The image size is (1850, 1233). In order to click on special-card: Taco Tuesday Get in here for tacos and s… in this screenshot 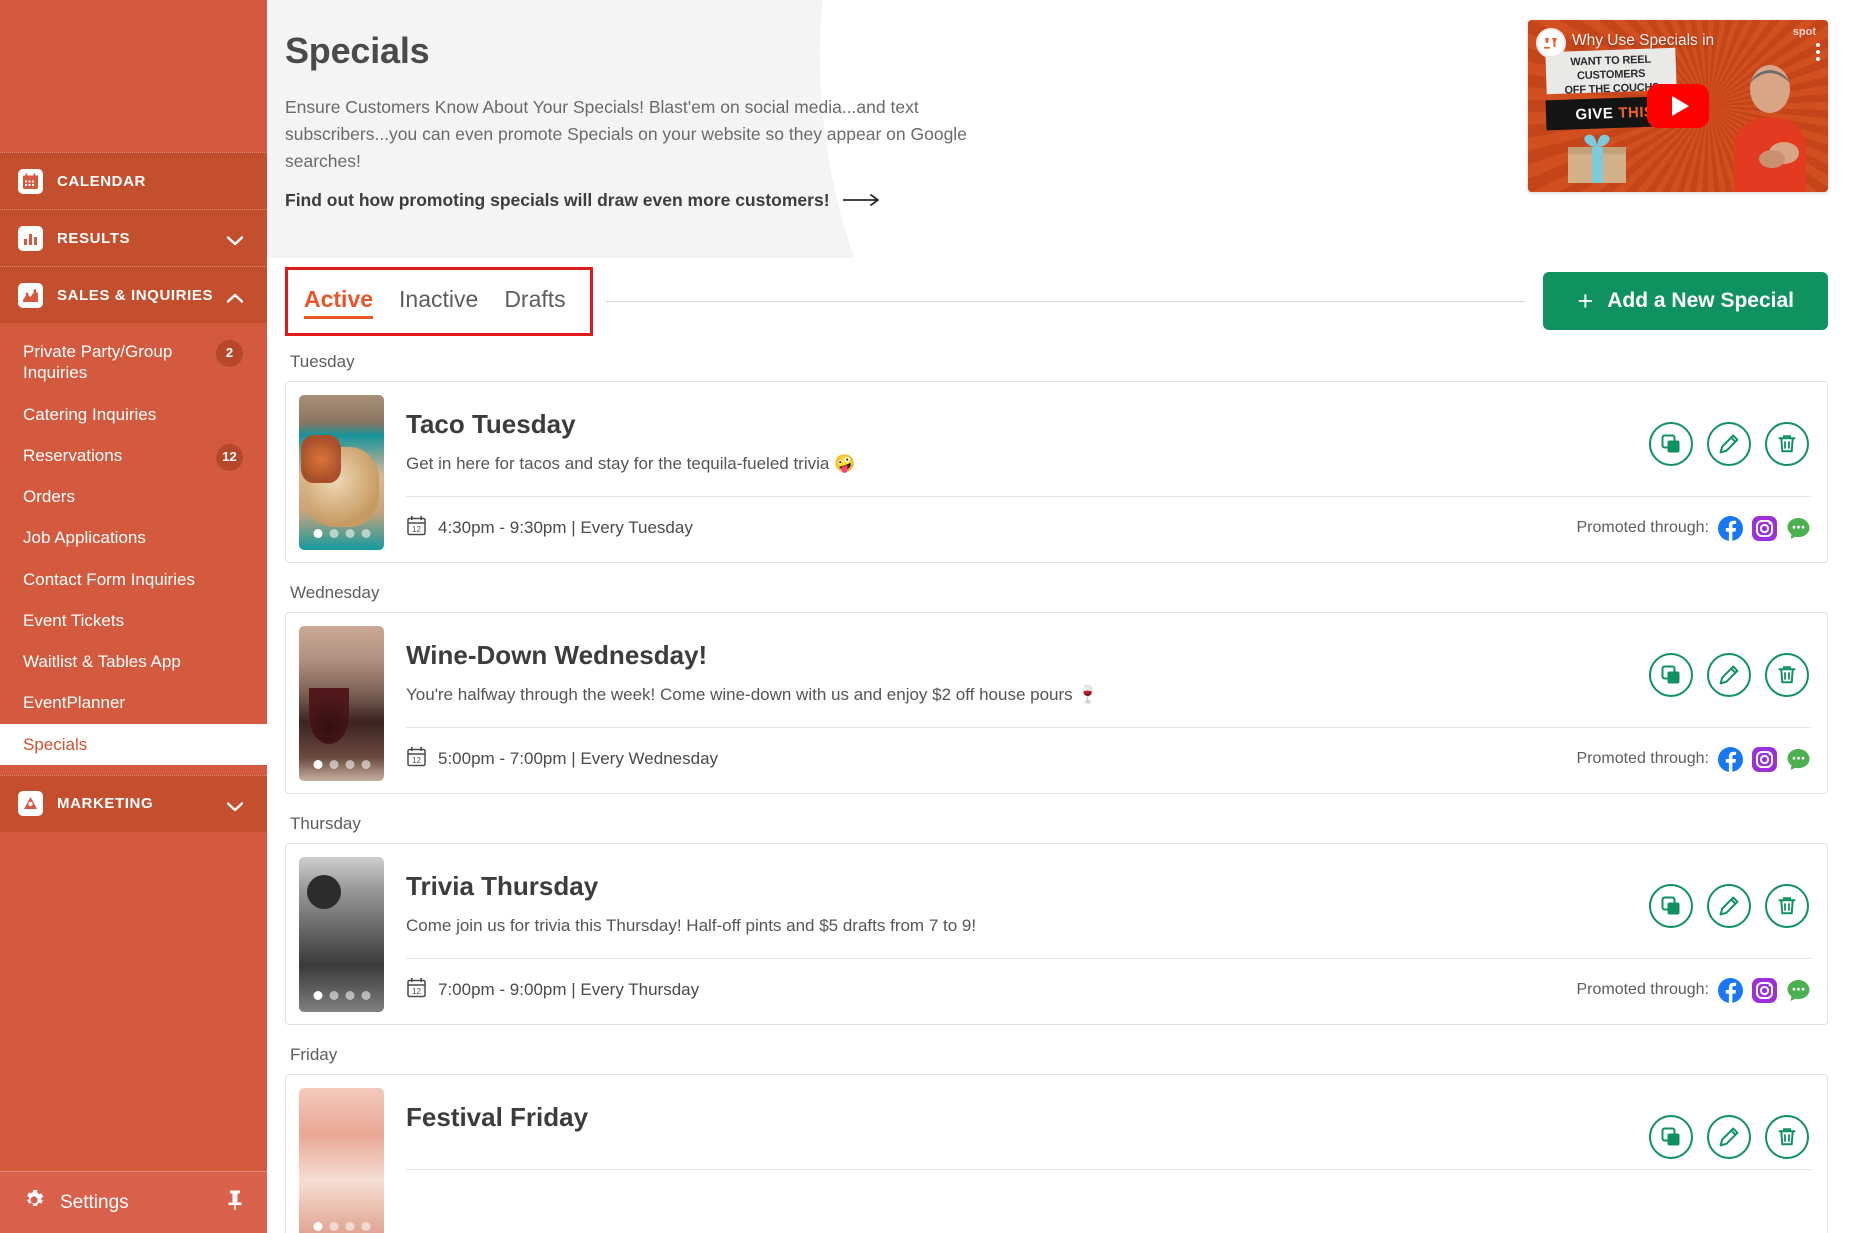, I will do `click(1056, 472)`.